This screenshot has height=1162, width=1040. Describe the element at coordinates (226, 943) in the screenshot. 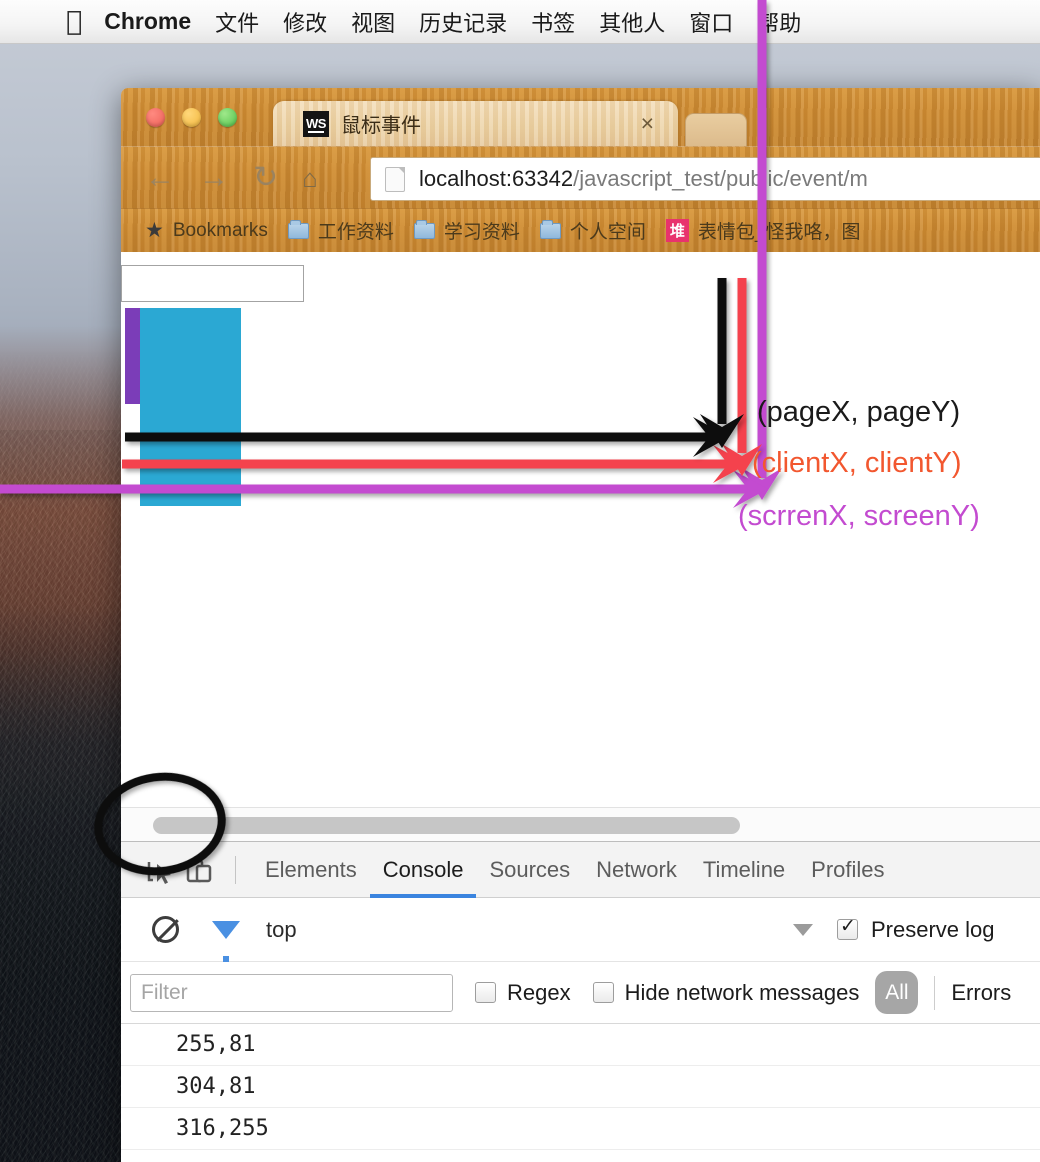

I see `funnel-icon` at that location.